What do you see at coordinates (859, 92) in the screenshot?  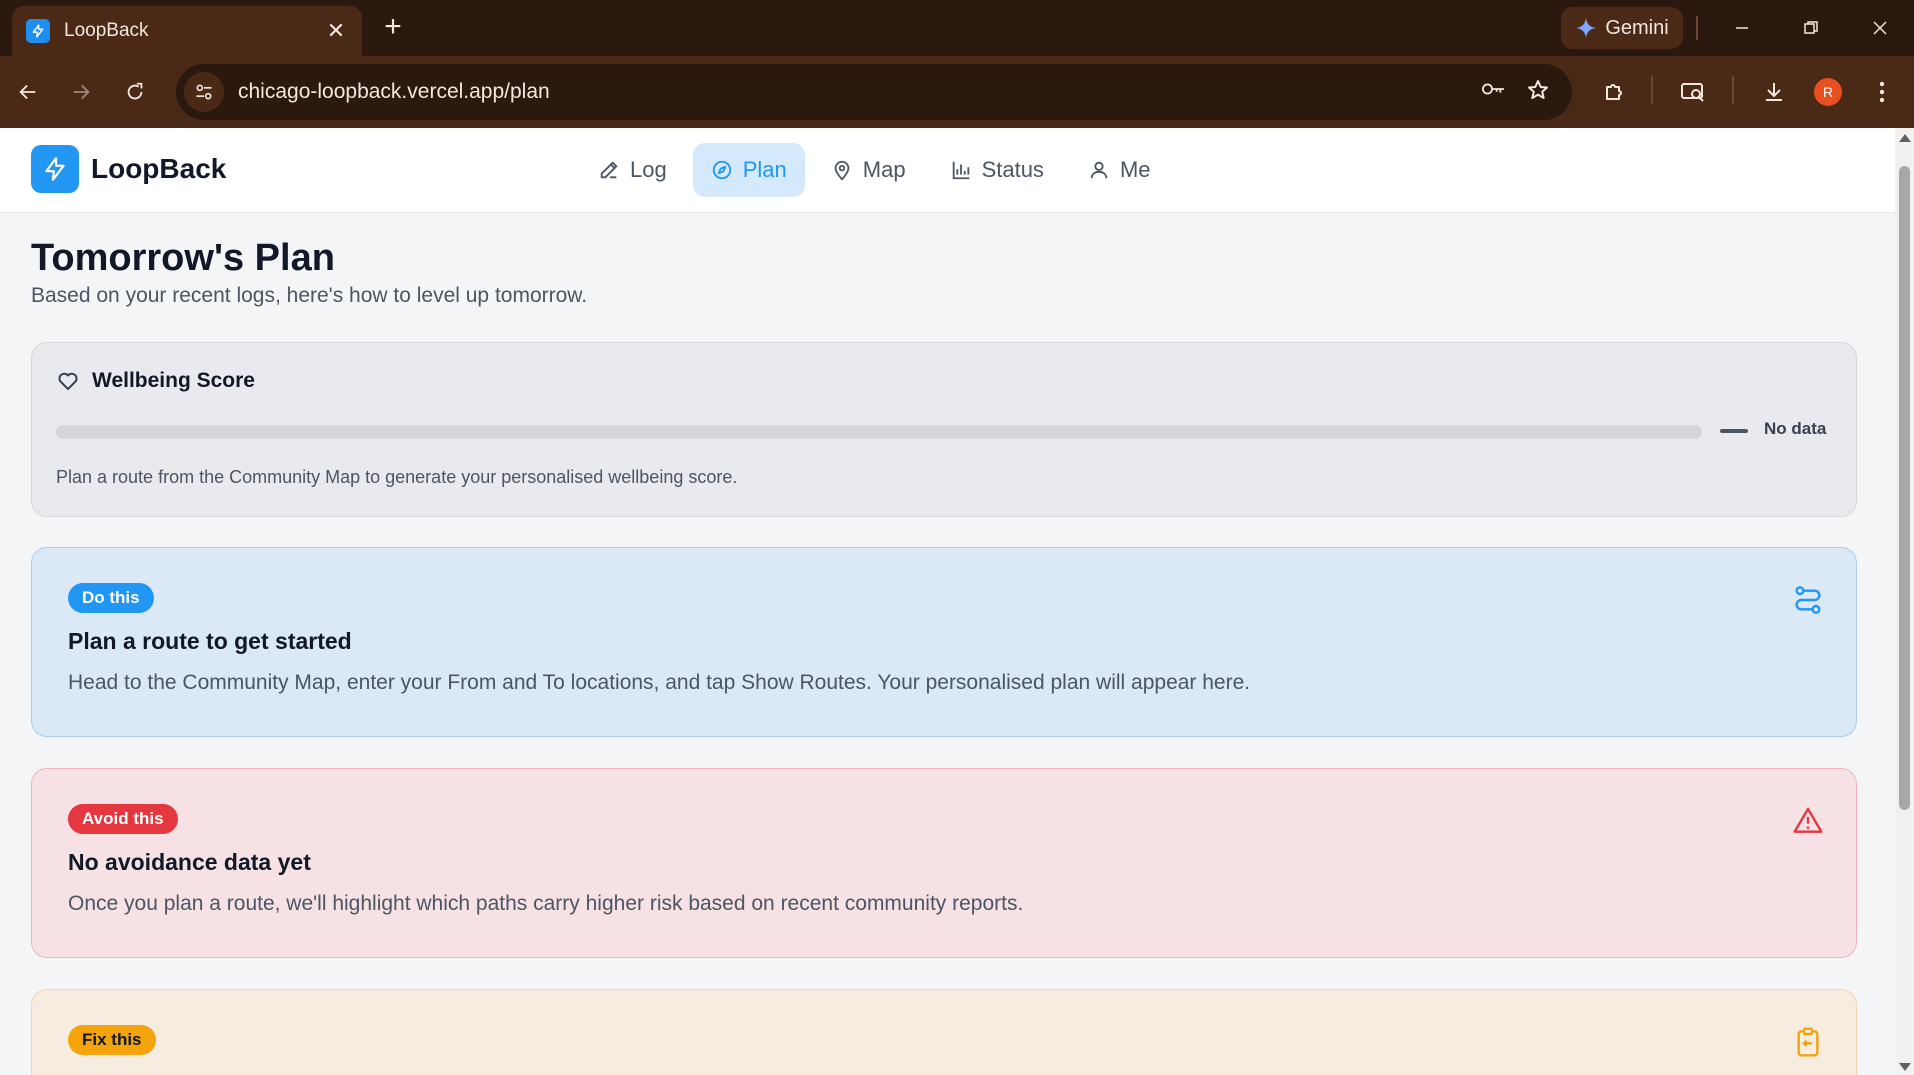 I see `url-text: chicago-loopback.vercel.app/plan` at bounding box center [859, 92].